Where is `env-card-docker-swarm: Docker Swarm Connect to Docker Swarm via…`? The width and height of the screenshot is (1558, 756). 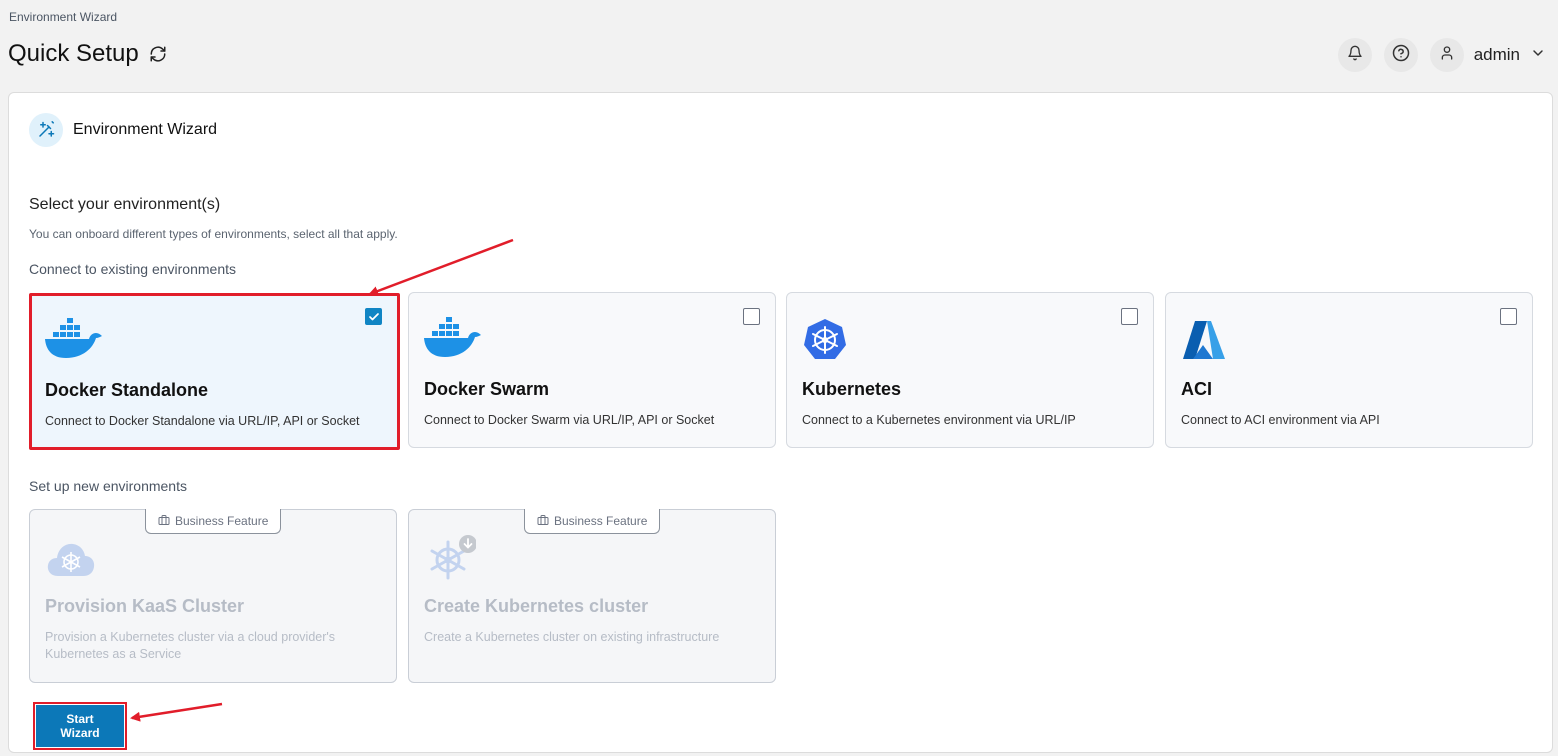
env-card-docker-swarm: Docker Swarm Connect to Docker Swarm via… is located at coordinates (592, 370).